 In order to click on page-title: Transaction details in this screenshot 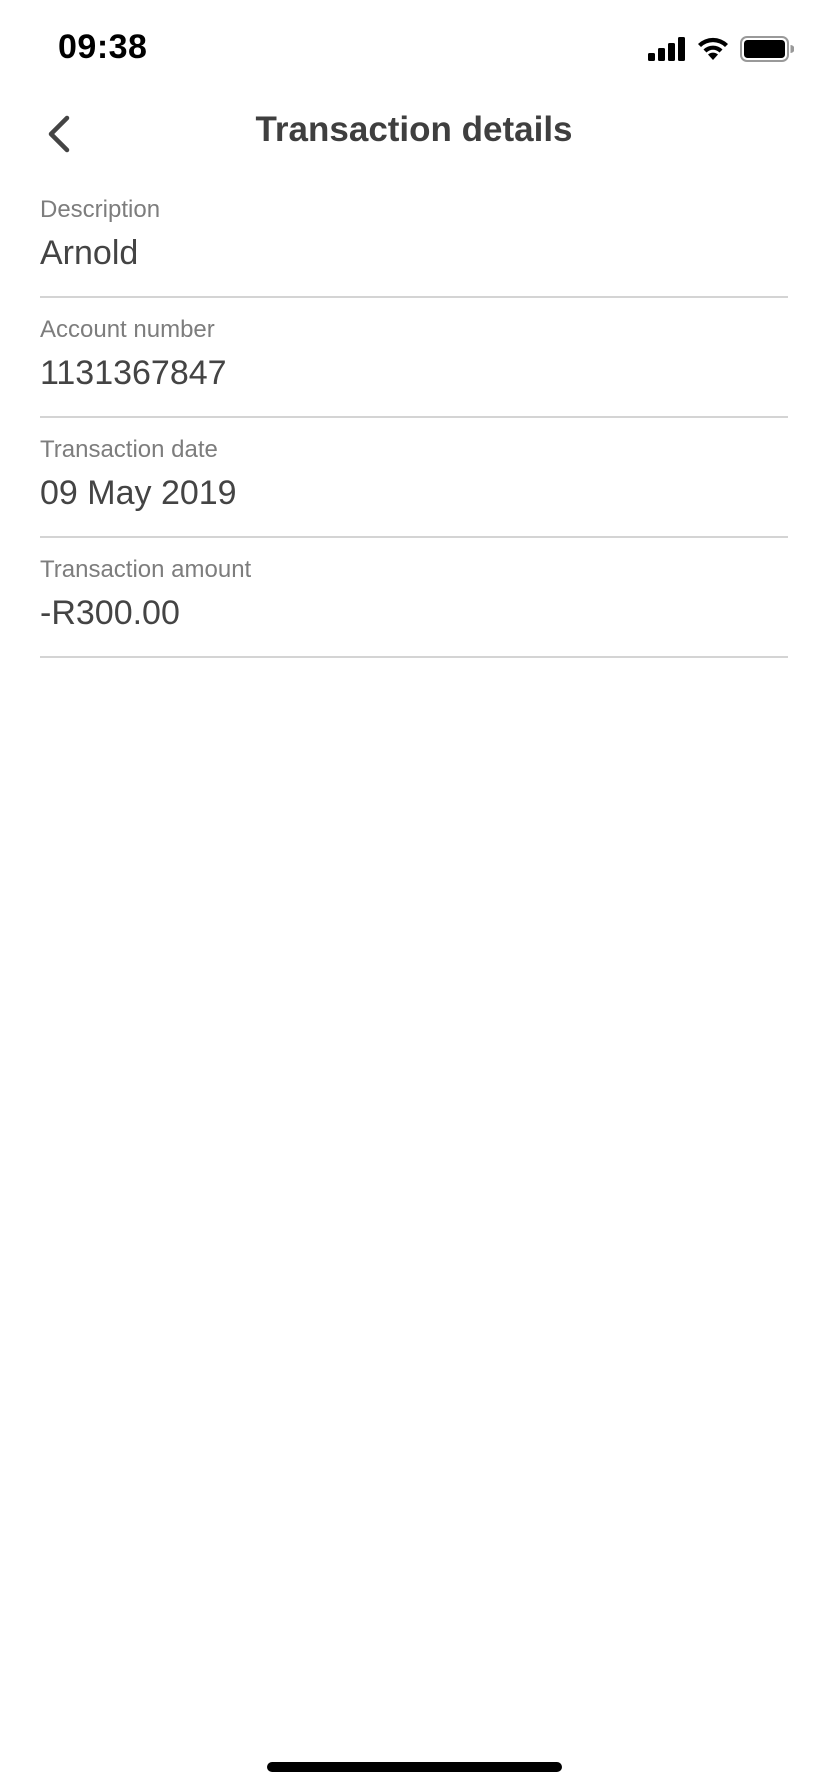, I will do `click(414, 129)`.